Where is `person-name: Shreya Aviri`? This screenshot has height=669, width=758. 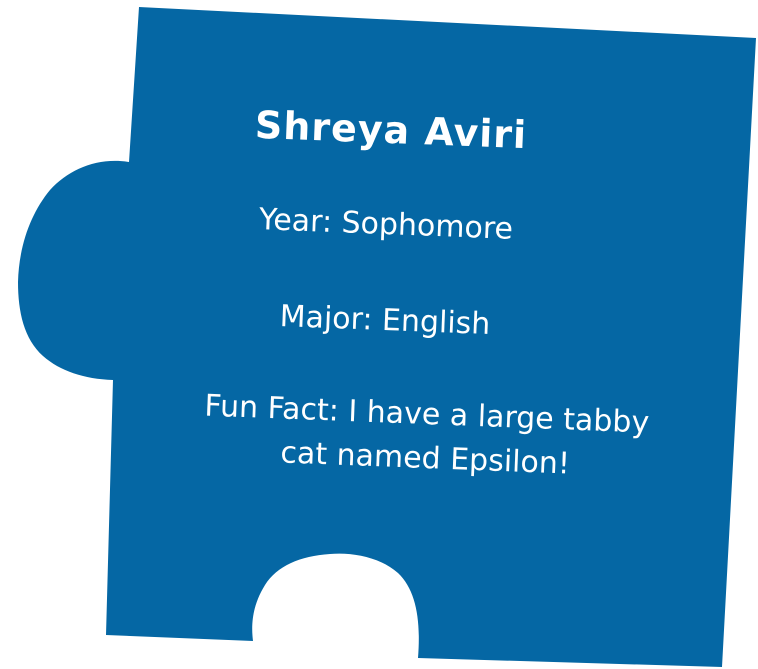 person-name: Shreya Aviri is located at coordinates (391, 130).